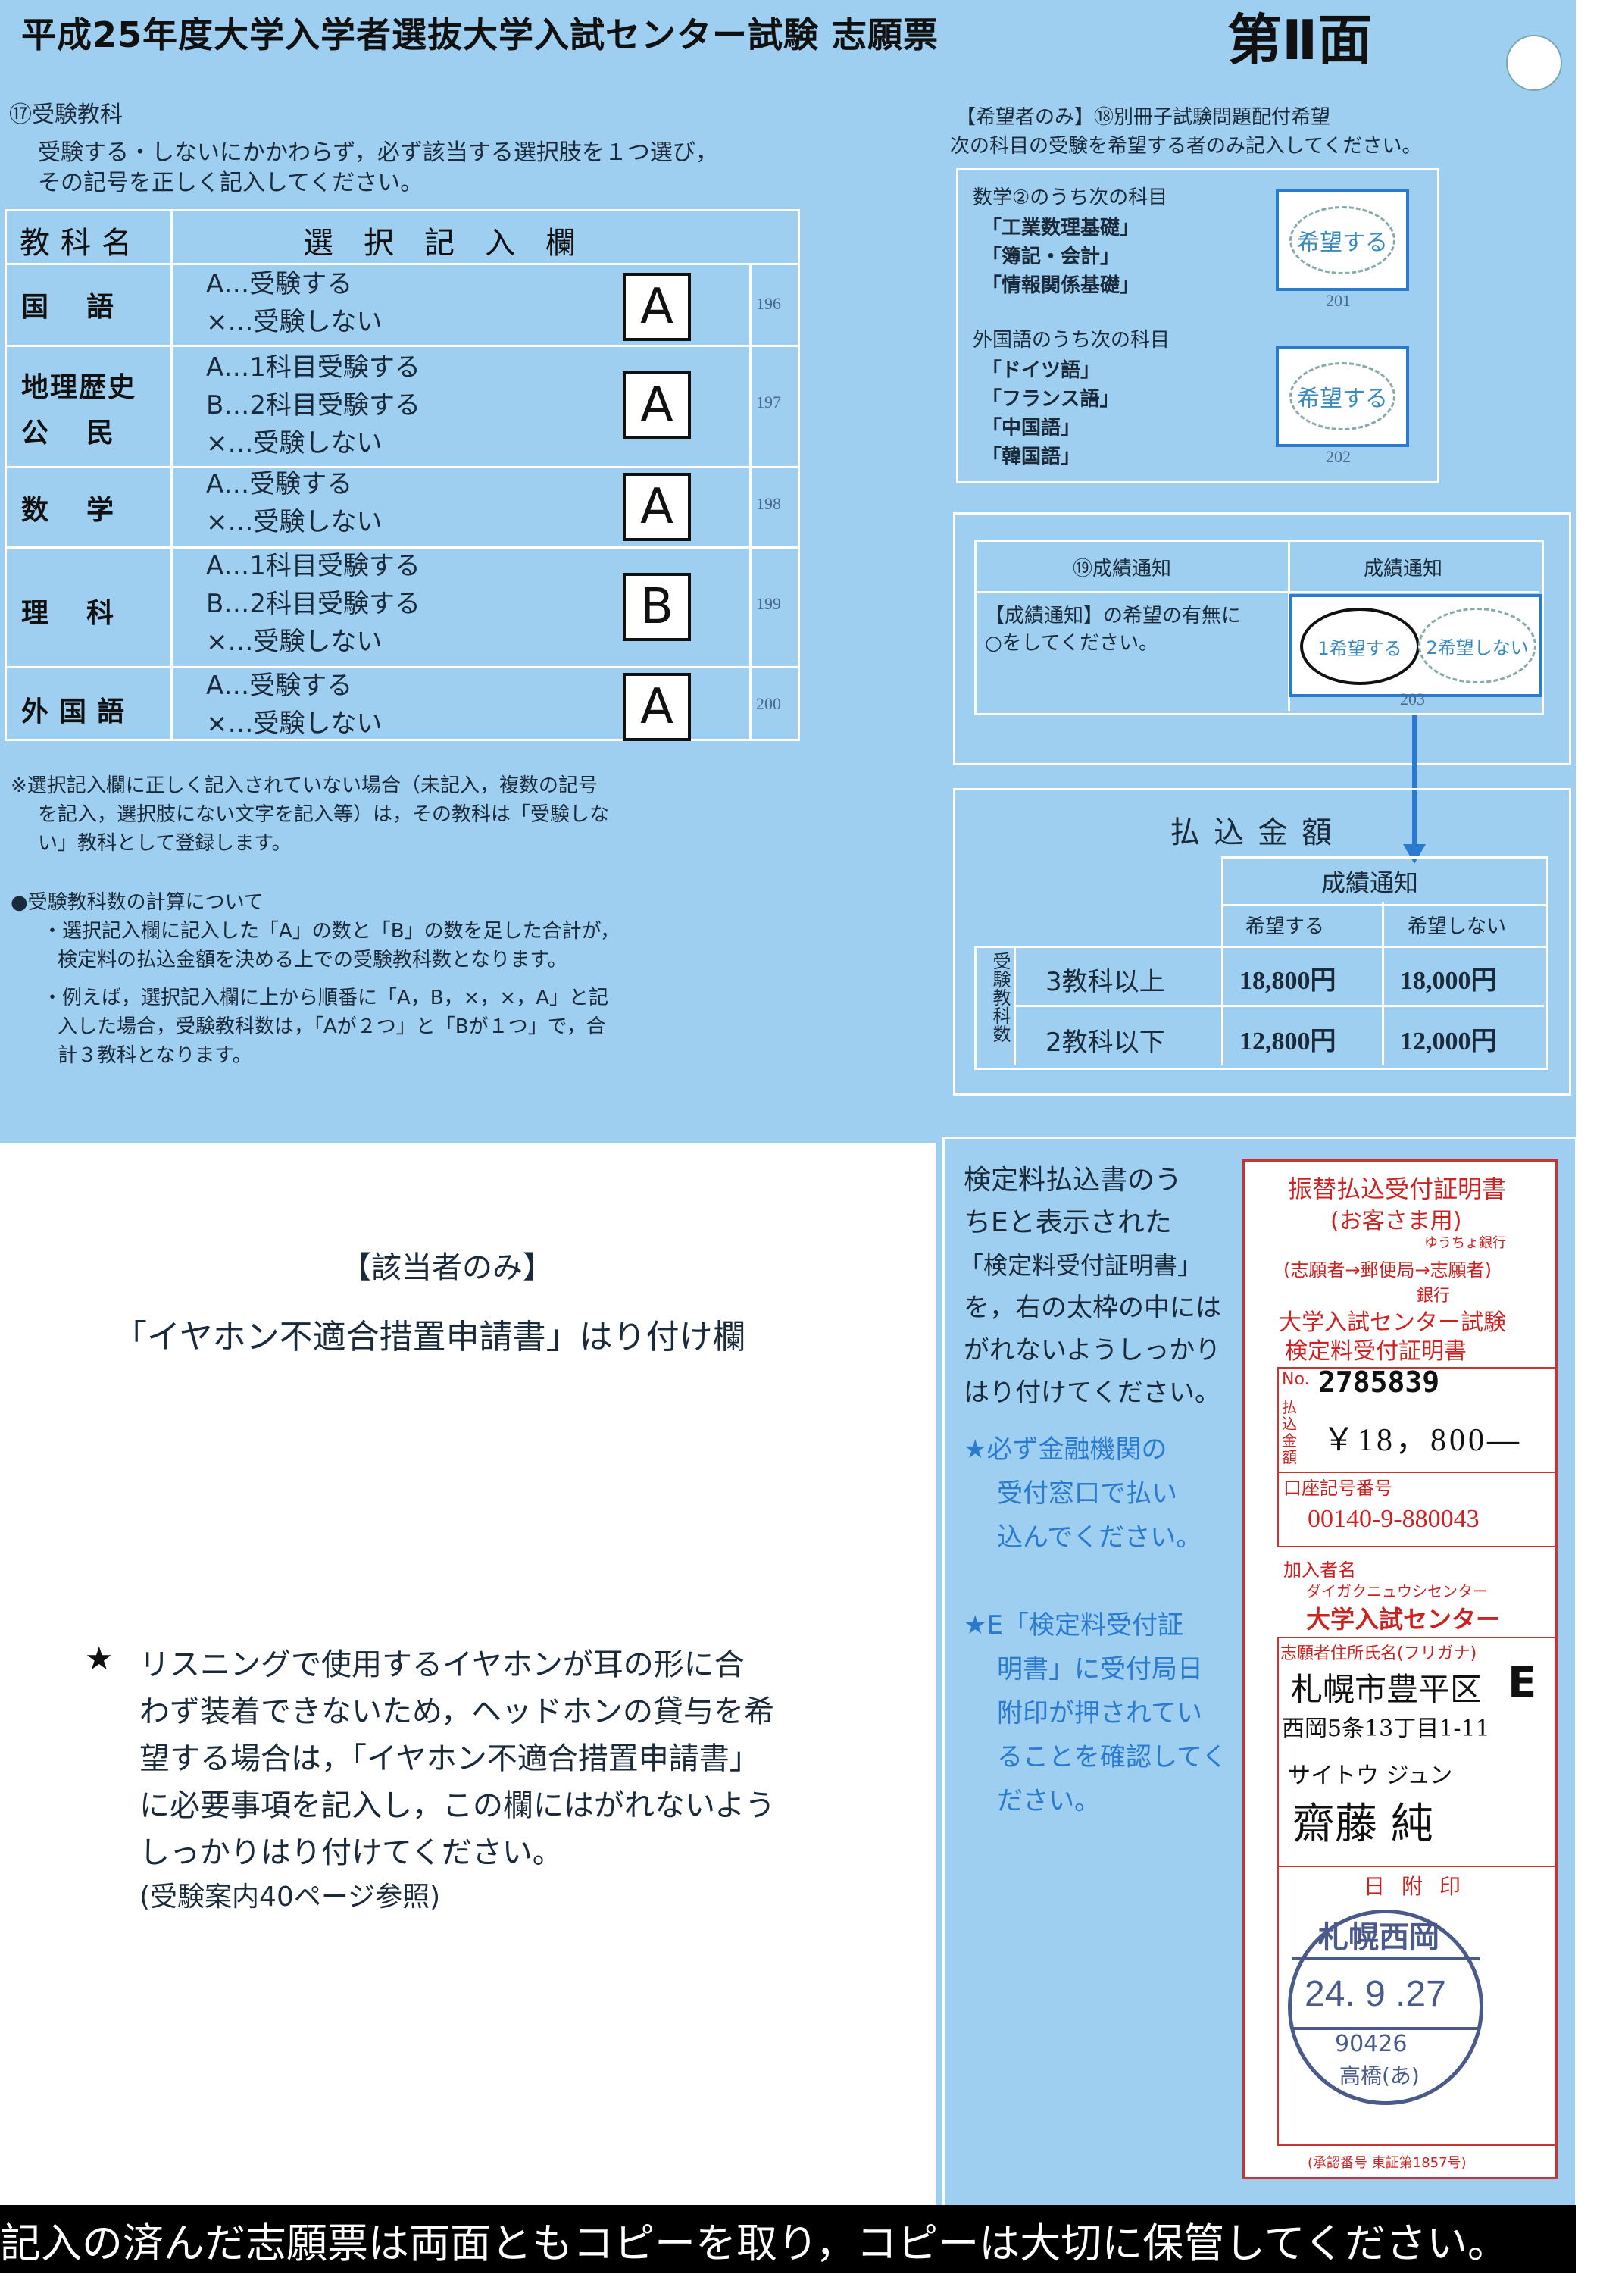  What do you see at coordinates (332, 1026) in the screenshot?
I see `calc-line-4: 入した場合，受験教科数は，「Aが２つ」と「Bが１つ」で，合` at bounding box center [332, 1026].